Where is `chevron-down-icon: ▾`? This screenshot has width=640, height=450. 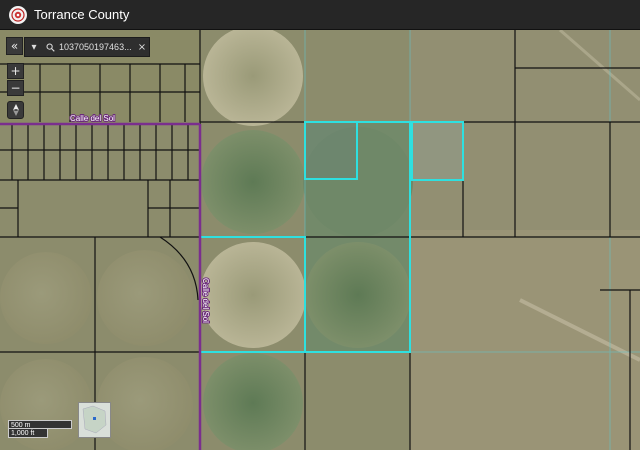
chevron-down-icon: ▾ is located at coordinates (34, 47).